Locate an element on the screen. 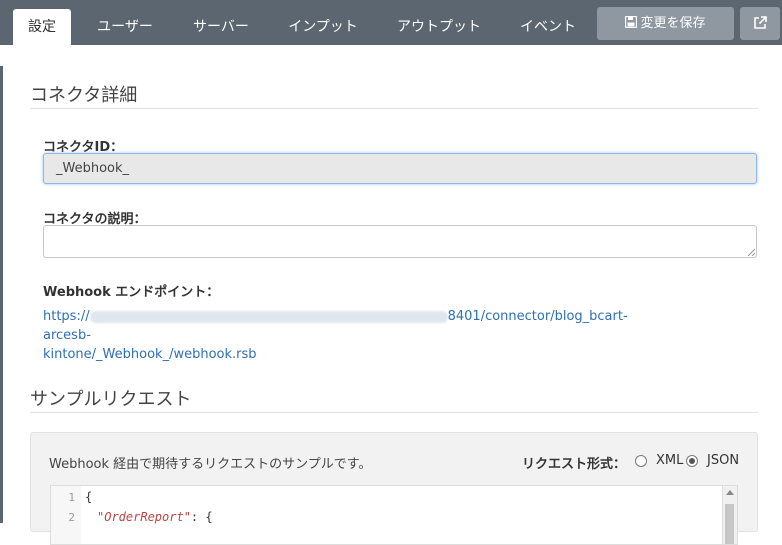 The height and width of the screenshot is (545, 782). request-format-label: リクエスト形式： is located at coordinates (574, 464).